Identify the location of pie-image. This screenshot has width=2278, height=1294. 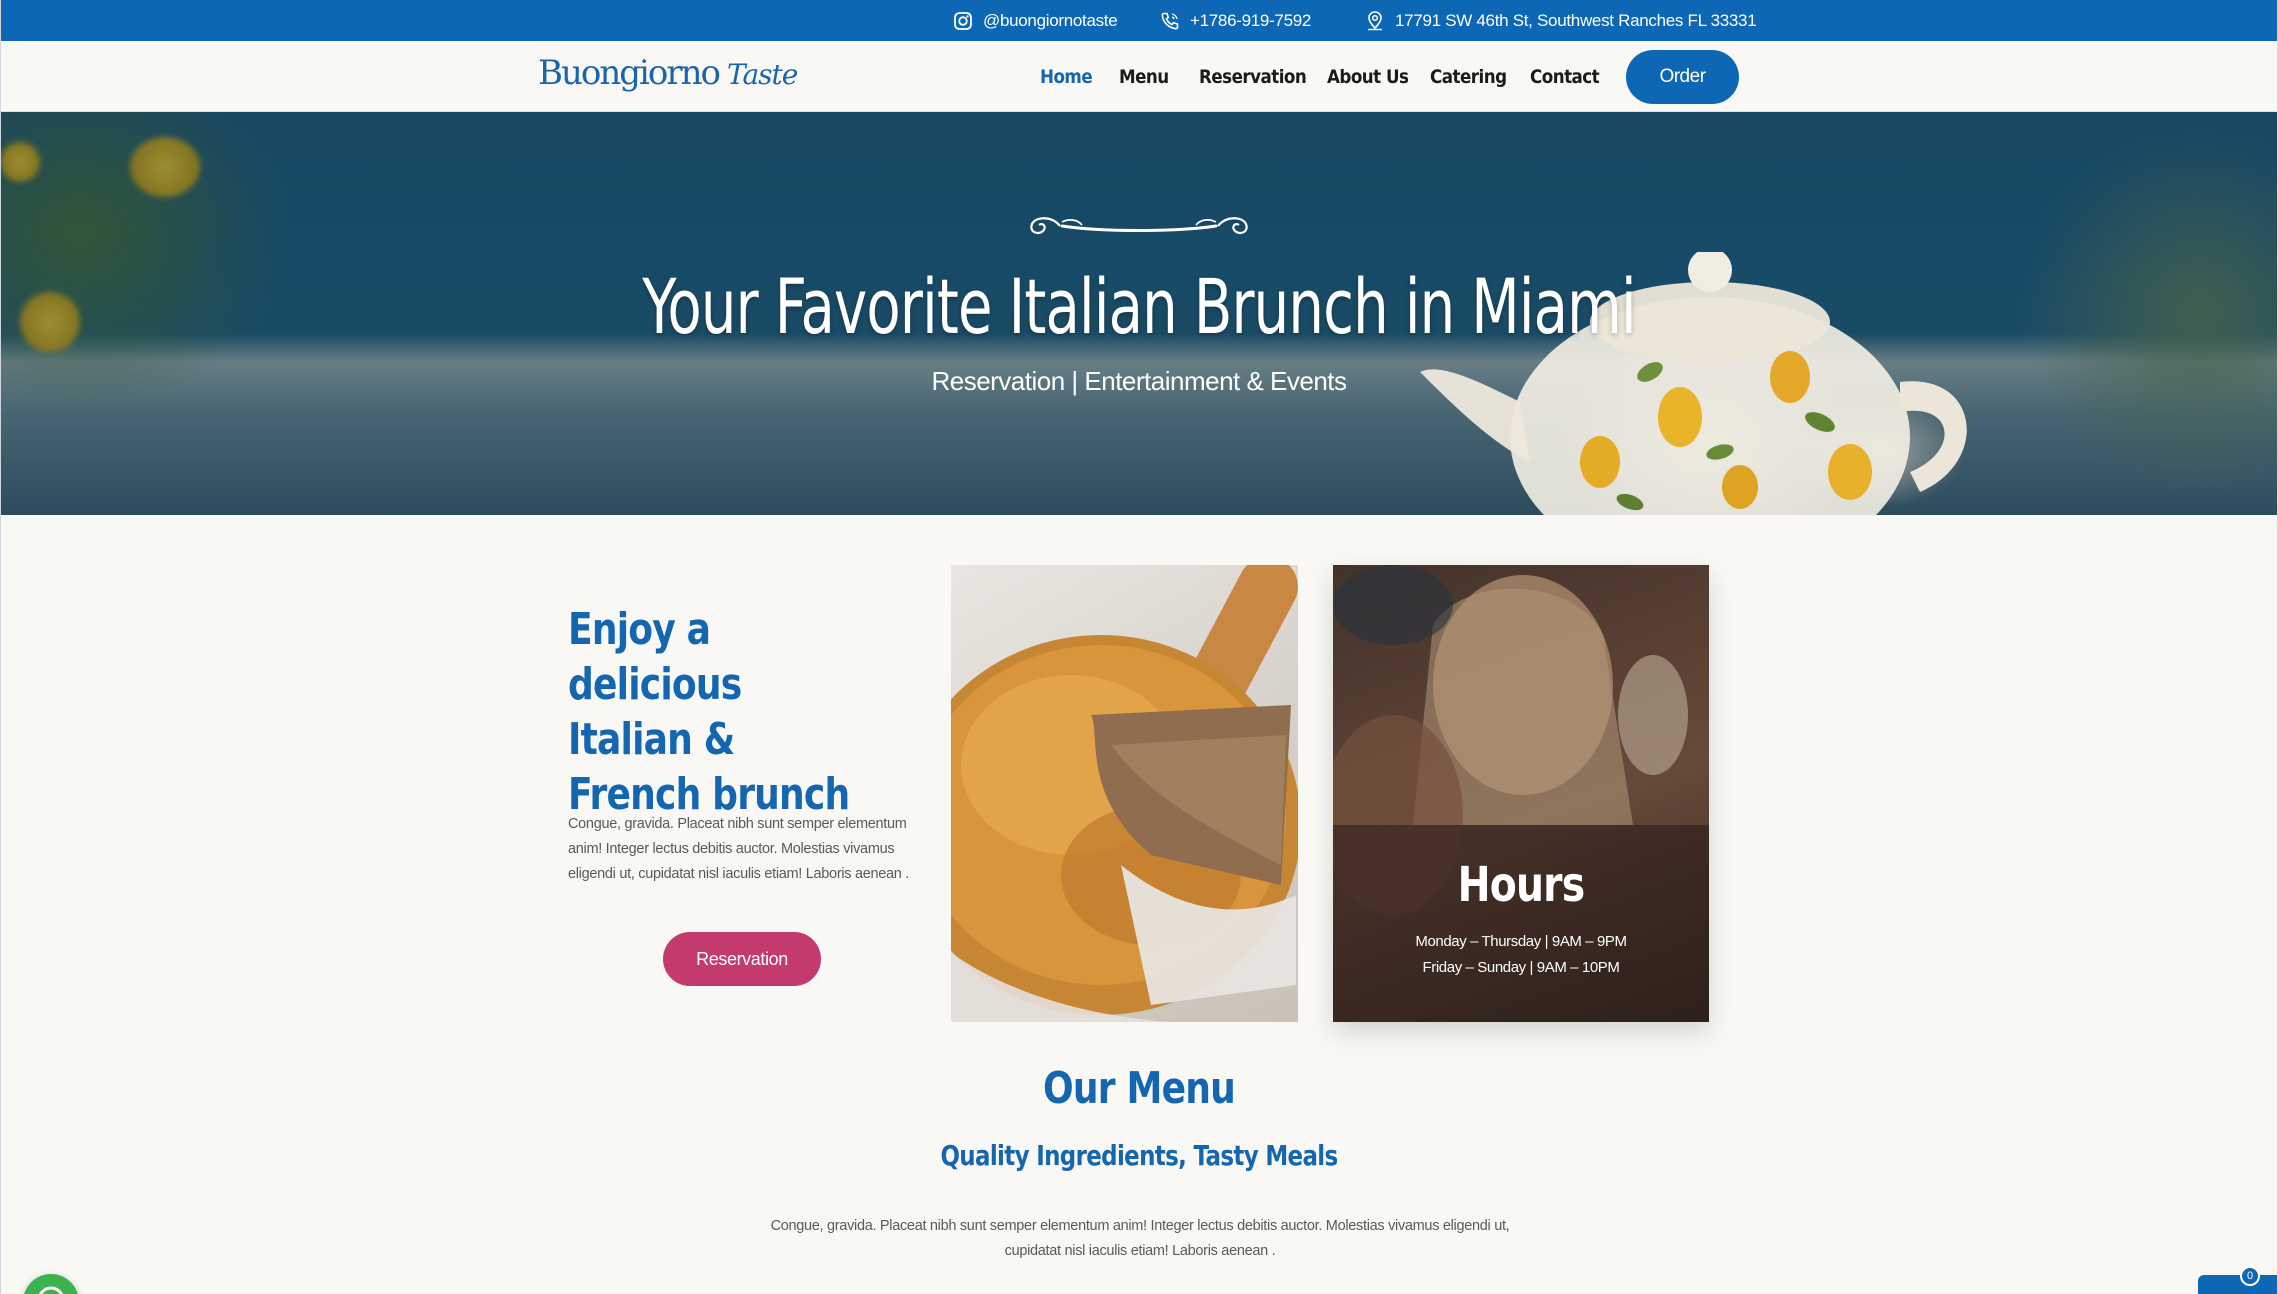
(1124, 793).